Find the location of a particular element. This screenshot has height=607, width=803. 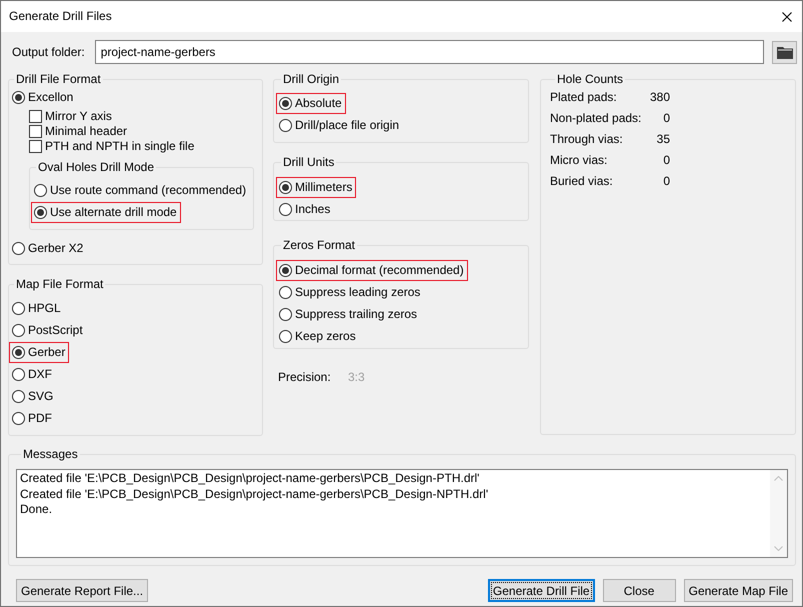

radio-option: DXF is located at coordinates (32, 374).